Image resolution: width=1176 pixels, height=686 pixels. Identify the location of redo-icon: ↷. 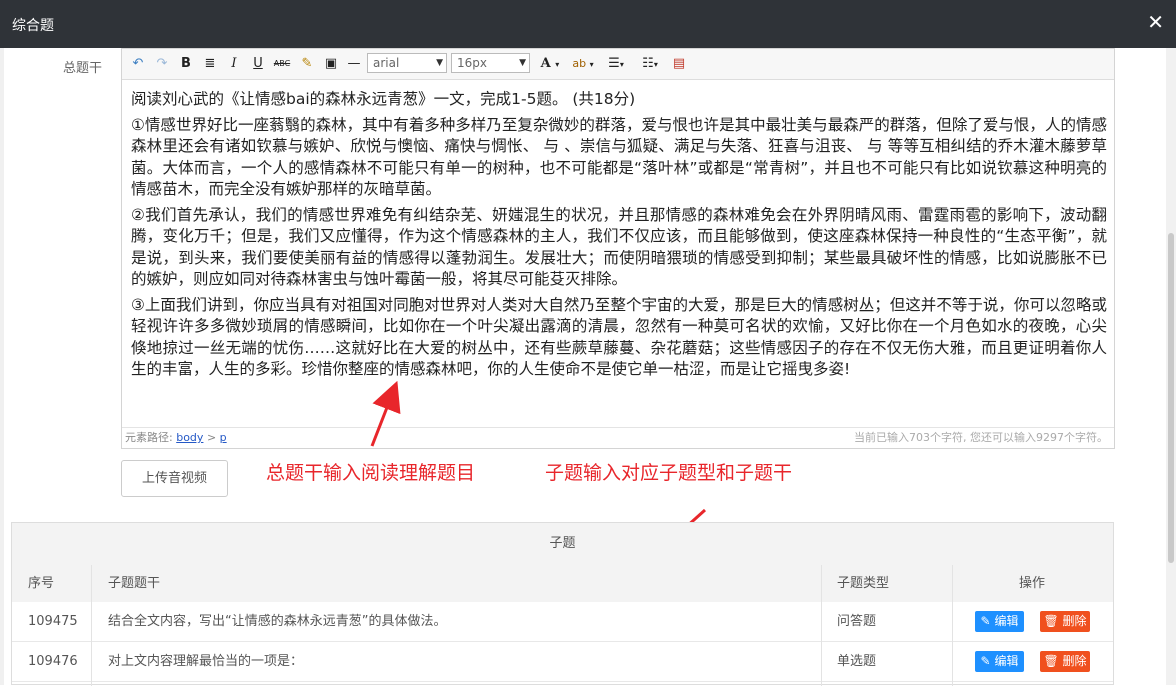
(162, 64).